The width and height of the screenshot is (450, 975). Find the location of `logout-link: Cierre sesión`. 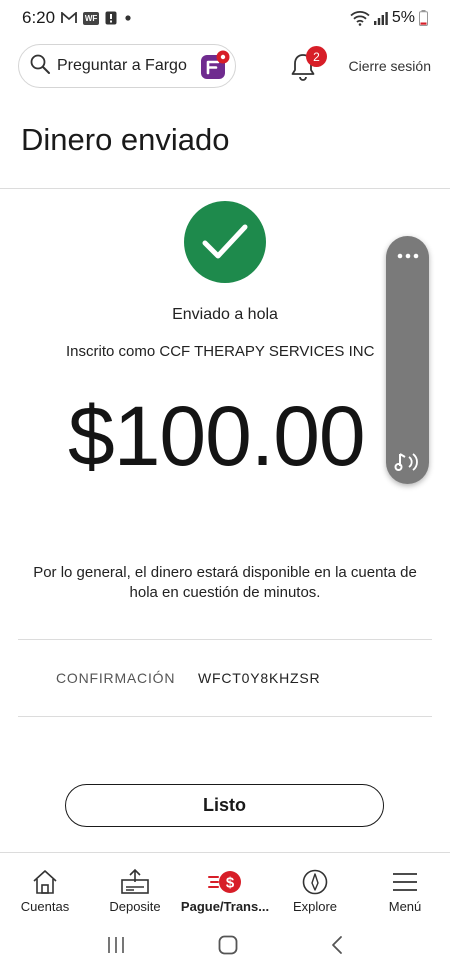

logout-link: Cierre sesión is located at coordinates (390, 66).